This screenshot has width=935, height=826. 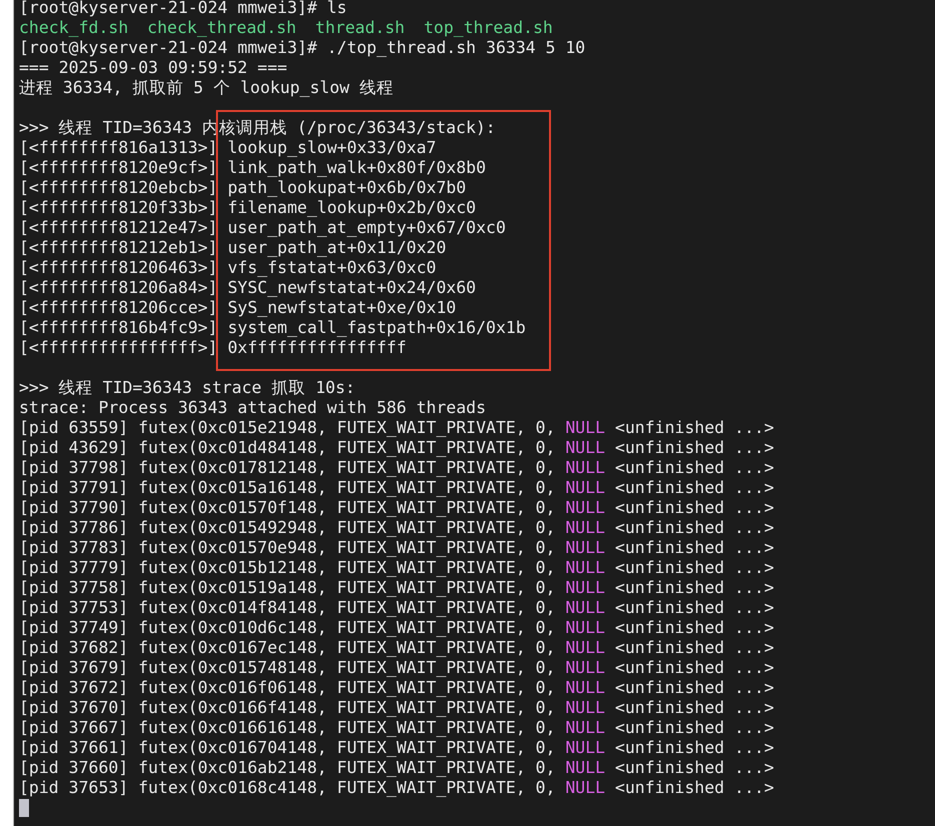 I want to click on strace-line: [pid 37653] futex(0xc0168c4148, FUTEX_WAIT_PRIVATE, 0, NULL <unfinished ...>, so click(x=396, y=788).